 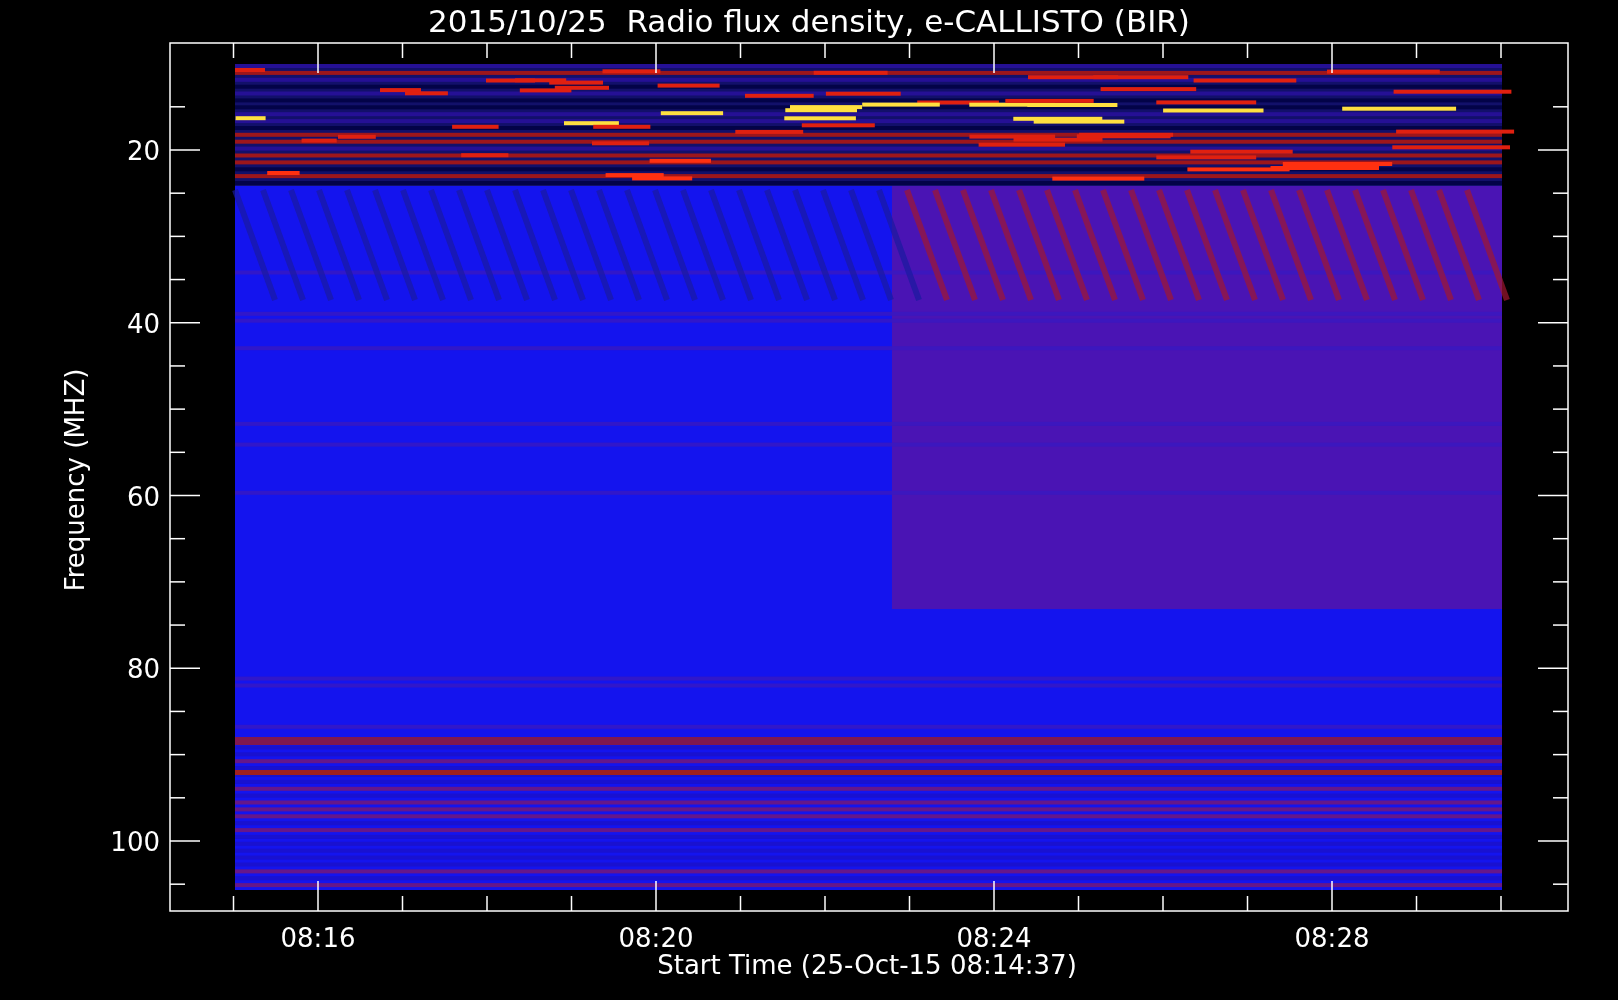 I want to click on x-tick-label: 08:24, so click(x=994, y=938).